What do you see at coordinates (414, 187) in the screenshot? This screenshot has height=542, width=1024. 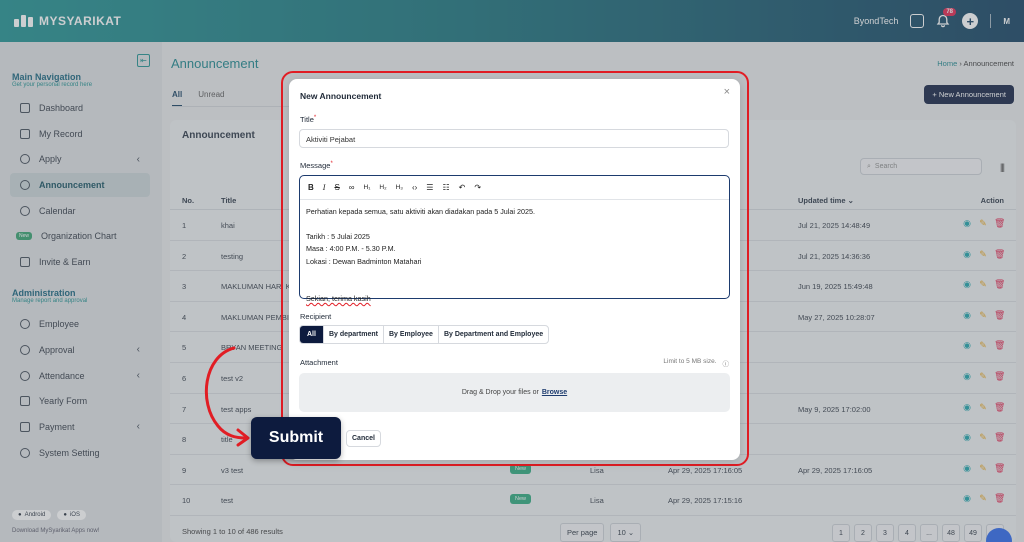 I see `code-icon: ‹›` at bounding box center [414, 187].